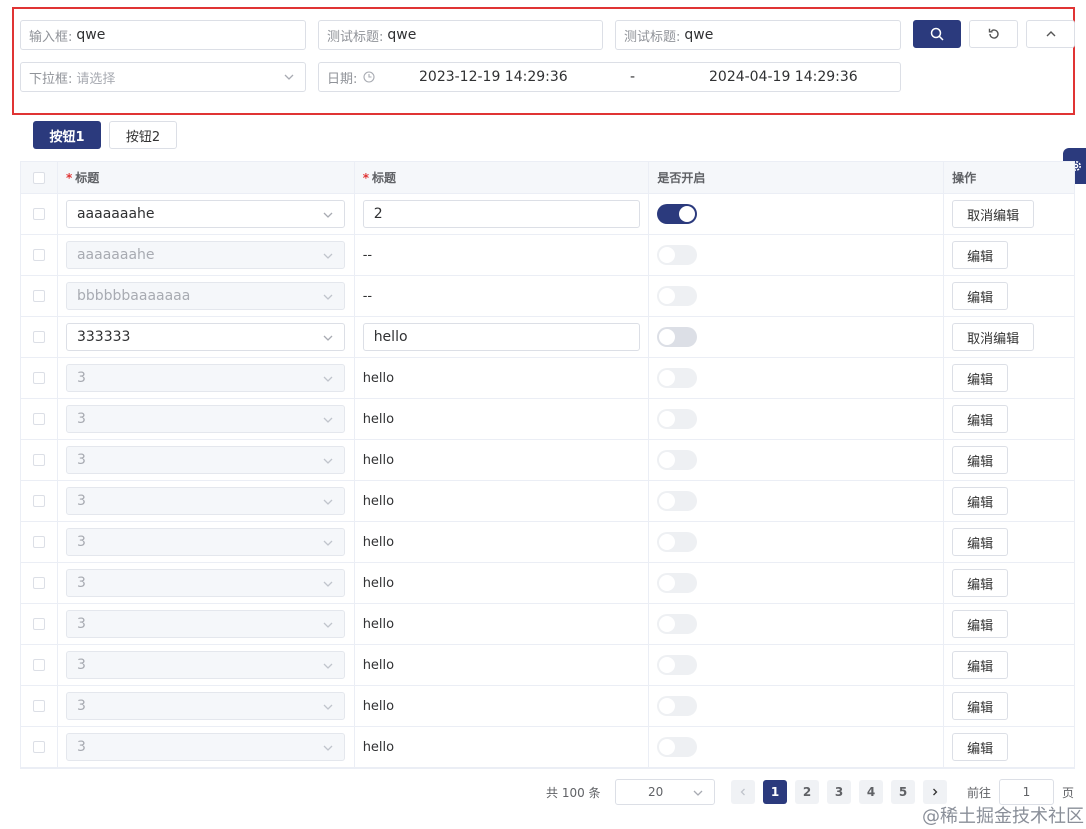 This screenshot has width=1086, height=829. Describe the element at coordinates (115, 214) in the screenshot. I see `row-select-value: aaaaaaahe` at that location.